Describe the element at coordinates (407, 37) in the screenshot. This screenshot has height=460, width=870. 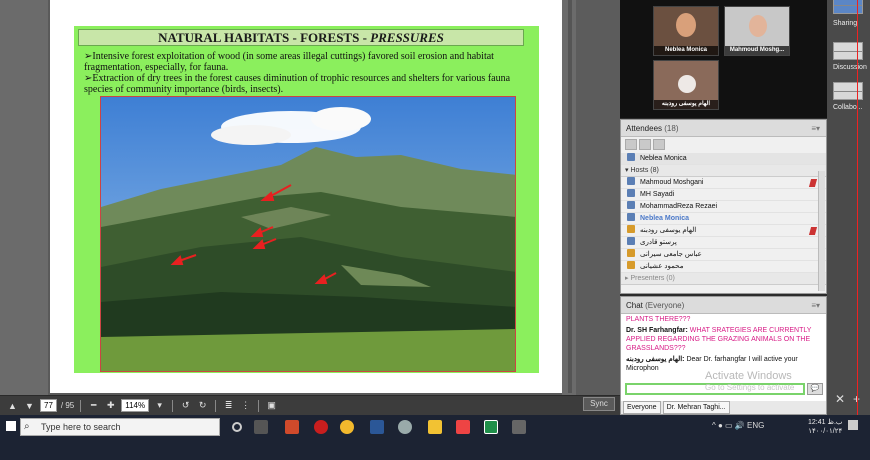
I see `slide-title-emphasis: PRESSURES` at that location.